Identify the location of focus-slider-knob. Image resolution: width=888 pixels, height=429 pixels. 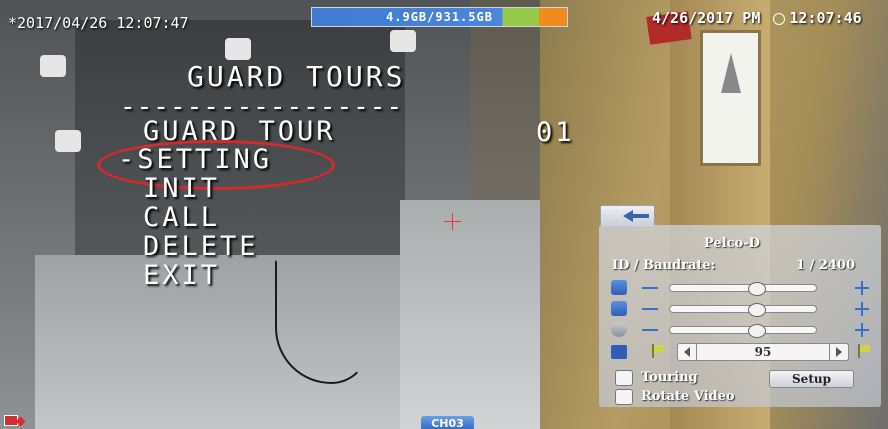
(757, 310).